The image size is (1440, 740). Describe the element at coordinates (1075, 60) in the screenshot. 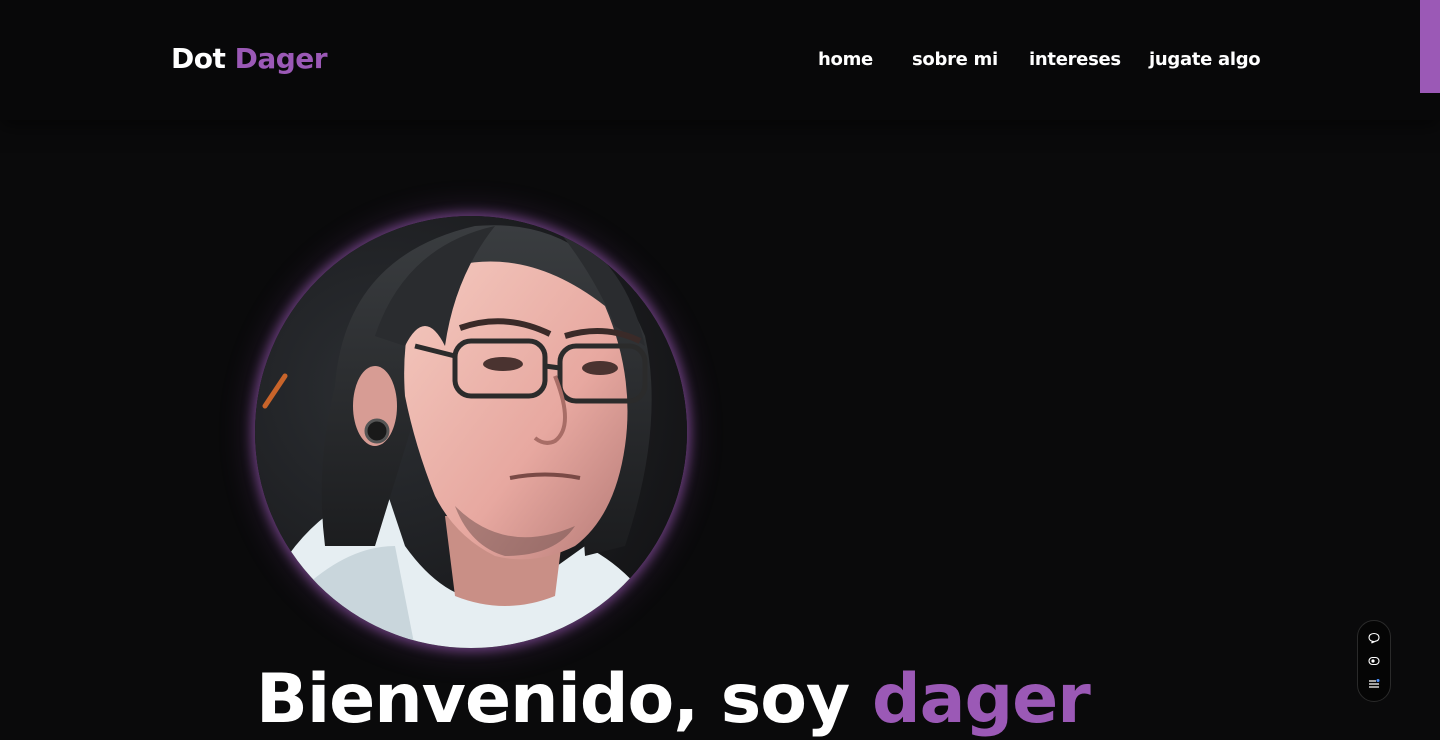

I see `nav-intereses: intereses` at that location.